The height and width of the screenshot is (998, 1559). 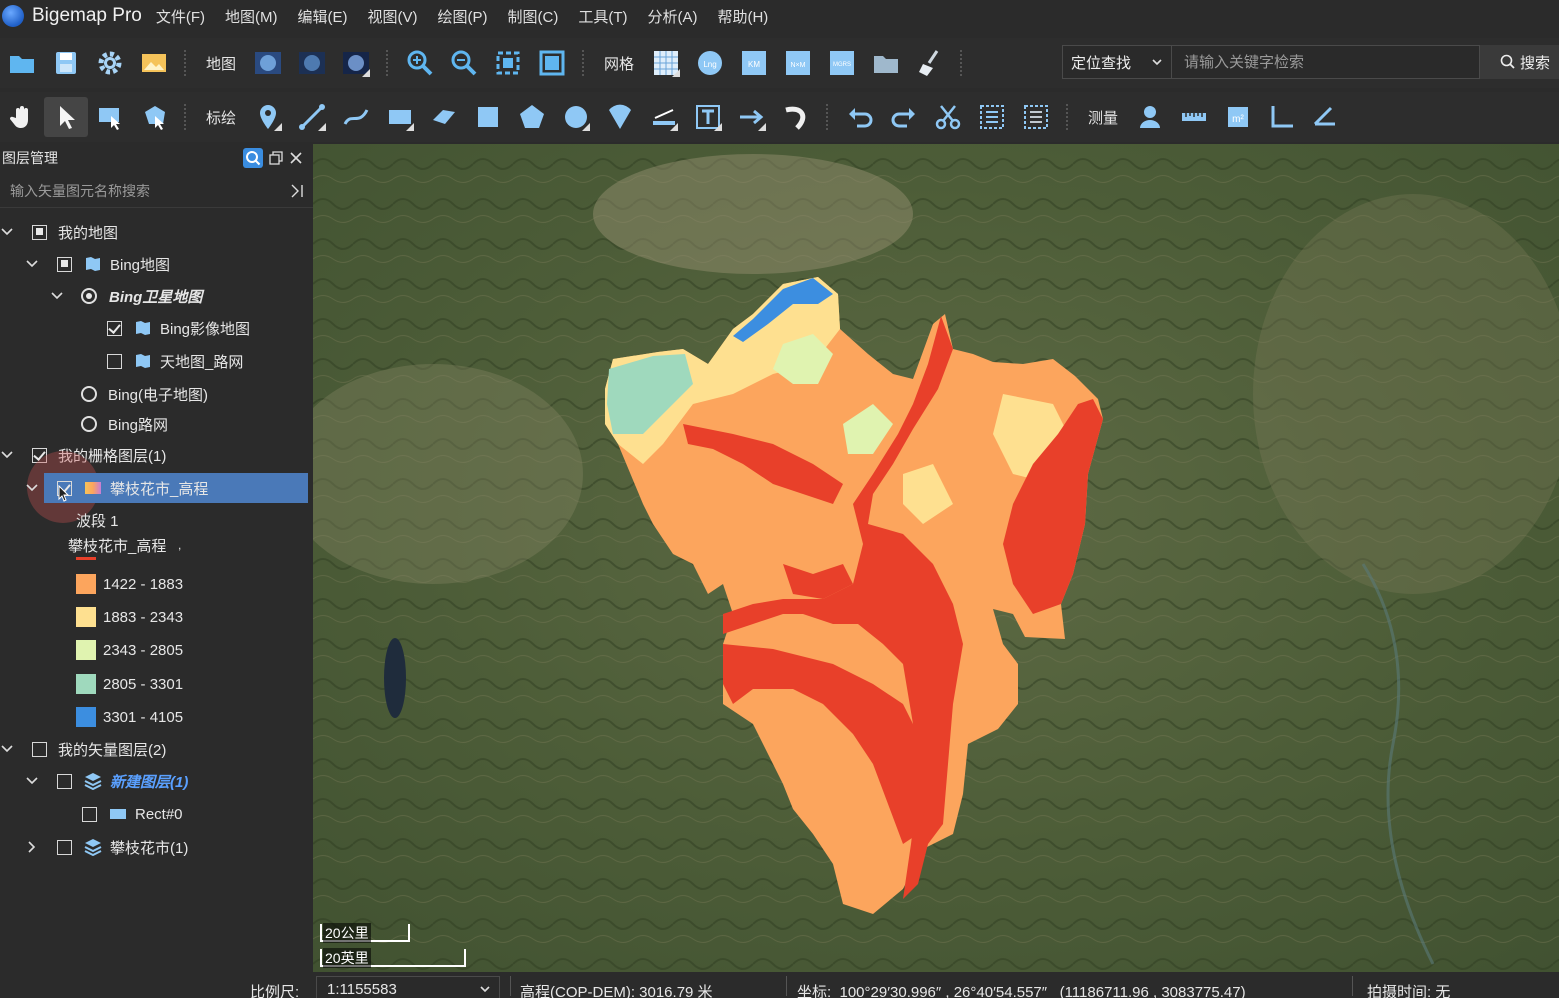 I want to click on tree-row-vector-layers: 我的矢量图层(2), so click(x=156, y=749).